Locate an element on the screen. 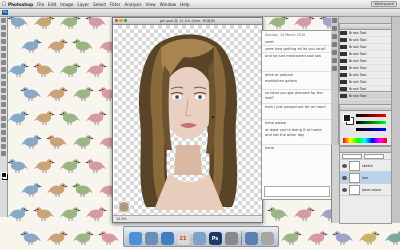  hand-tool-icon is located at coordinates (3, 146).